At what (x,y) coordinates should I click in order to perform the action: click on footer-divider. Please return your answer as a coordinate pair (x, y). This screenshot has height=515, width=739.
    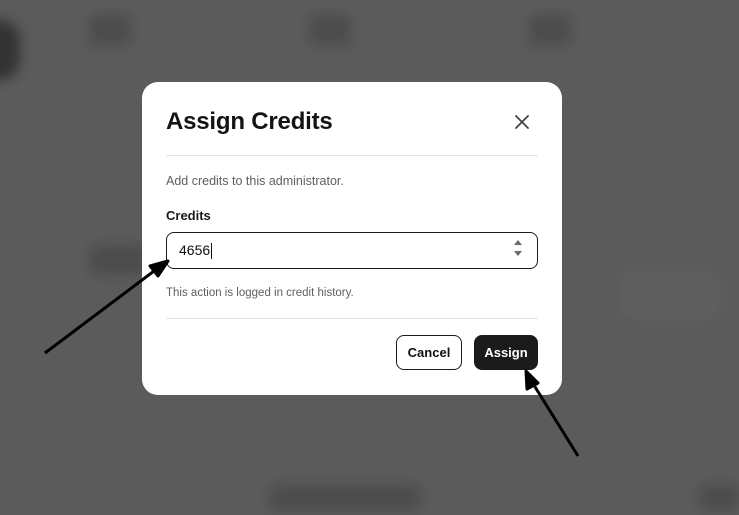
    Looking at the image, I should click on (352, 318).